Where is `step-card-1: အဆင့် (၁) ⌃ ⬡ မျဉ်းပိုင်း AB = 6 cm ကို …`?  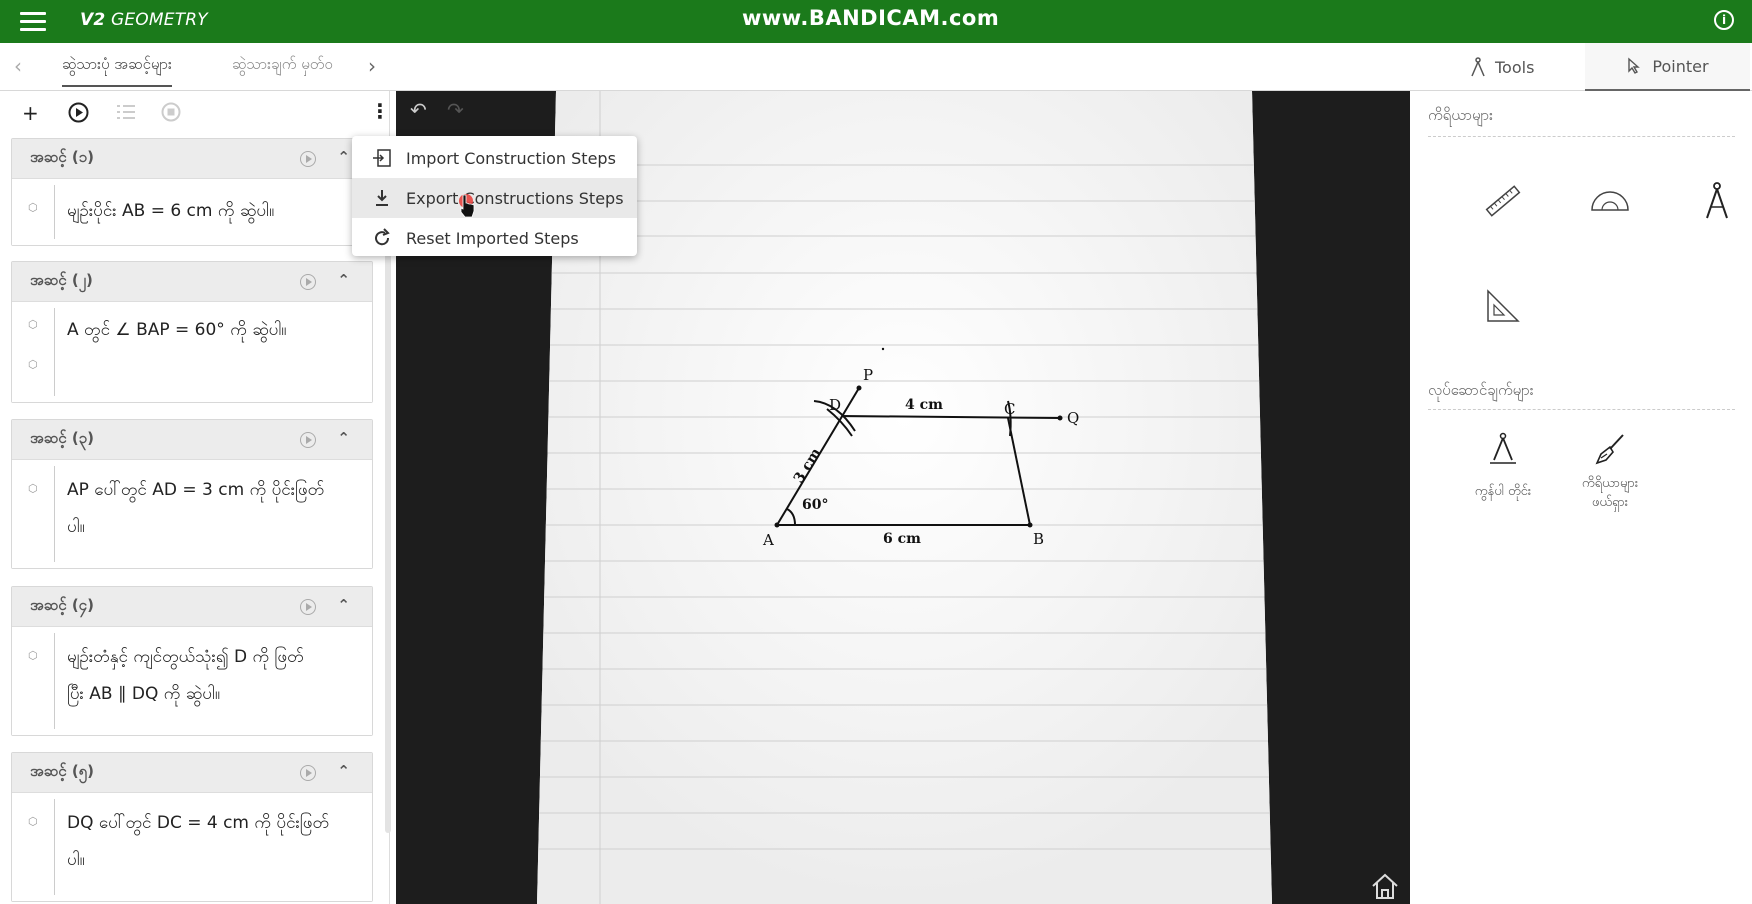
step-card-1: အဆင့် (၁) ⌃ ⬡ မျဉ်းပိုင်း AB = 6 cm ကို … is located at coordinates (192, 192).